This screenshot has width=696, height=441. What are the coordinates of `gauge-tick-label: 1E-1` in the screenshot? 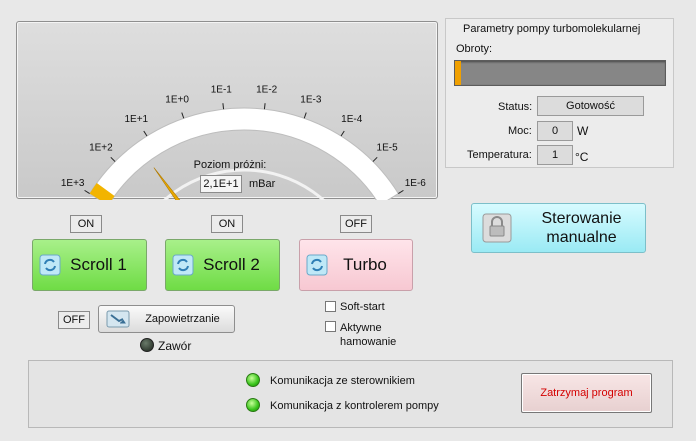 It's located at (222, 89).